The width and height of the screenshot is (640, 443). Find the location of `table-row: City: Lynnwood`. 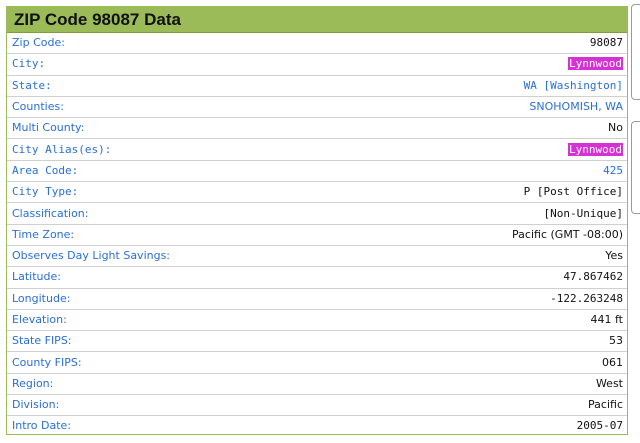

table-row: City: Lynnwood is located at coordinates (317, 64).